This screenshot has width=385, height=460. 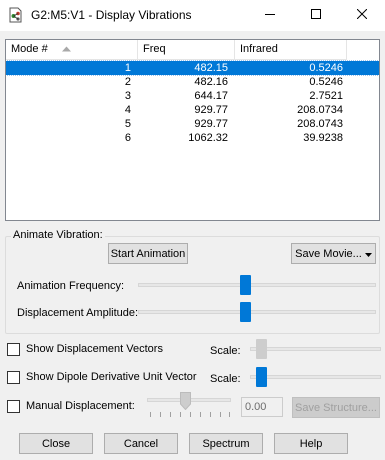 What do you see at coordinates (262, 407) in the screenshot?
I see `manual-displacement-value: 0.00` at bounding box center [262, 407].